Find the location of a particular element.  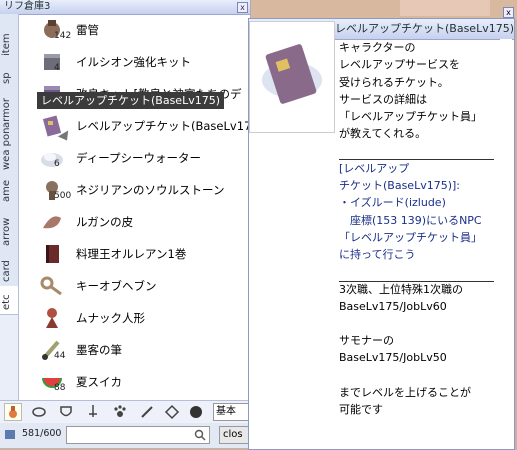

water-icon is located at coordinates (52, 160).